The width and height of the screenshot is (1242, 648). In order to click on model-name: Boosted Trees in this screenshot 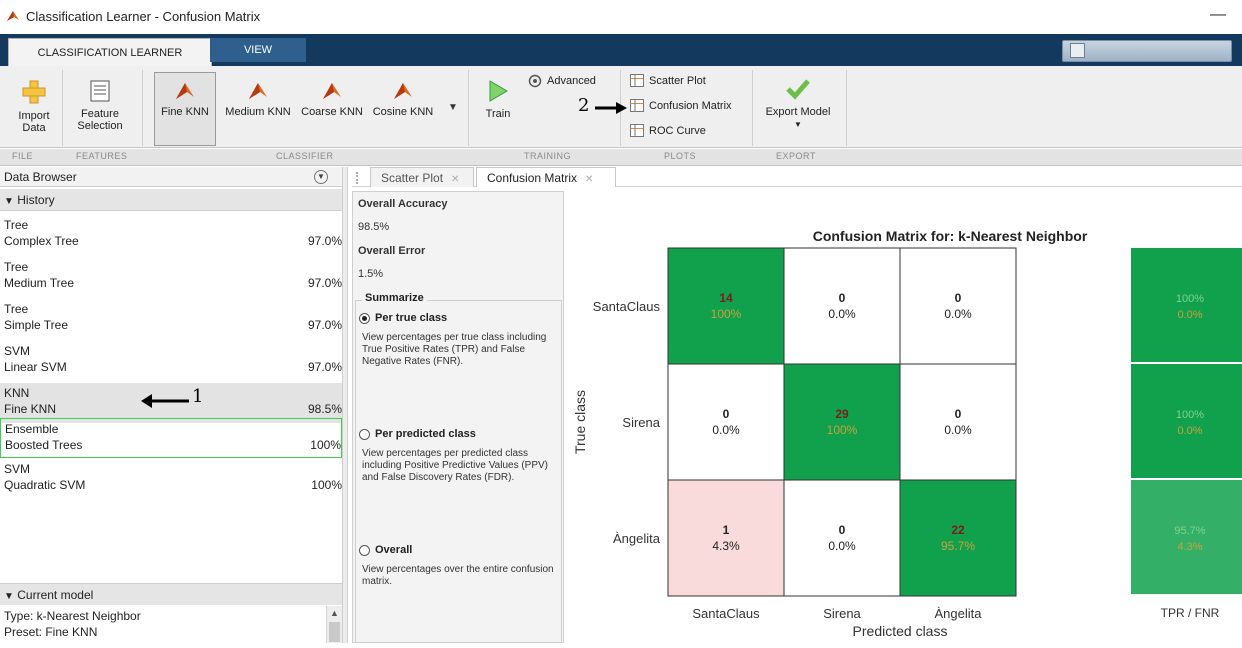, I will do `click(44, 445)`.